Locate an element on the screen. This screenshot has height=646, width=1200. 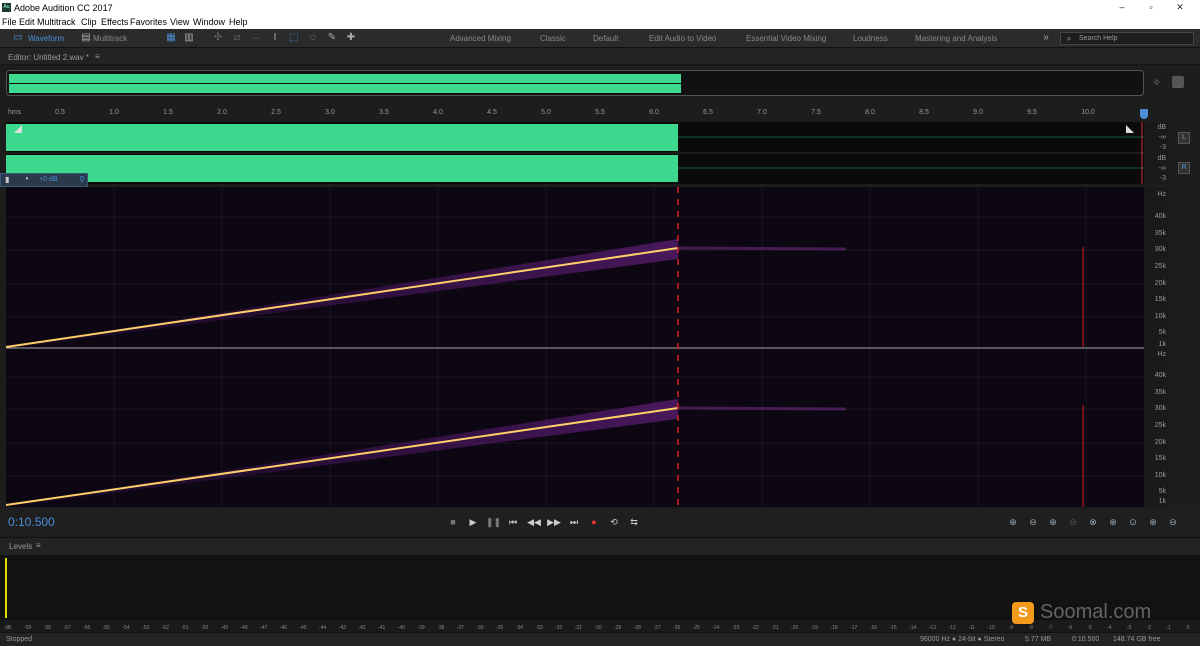
lasso-tool-icon: ◌ is located at coordinates (313, 38).